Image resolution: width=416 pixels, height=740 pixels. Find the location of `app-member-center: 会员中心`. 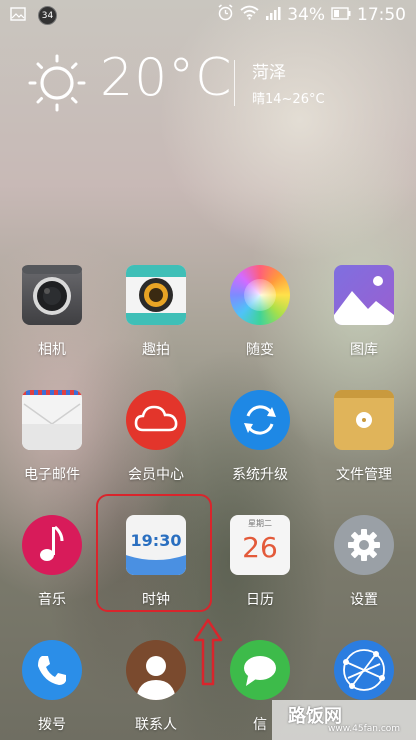

app-member-center: 会员中心 is located at coordinates (156, 437).